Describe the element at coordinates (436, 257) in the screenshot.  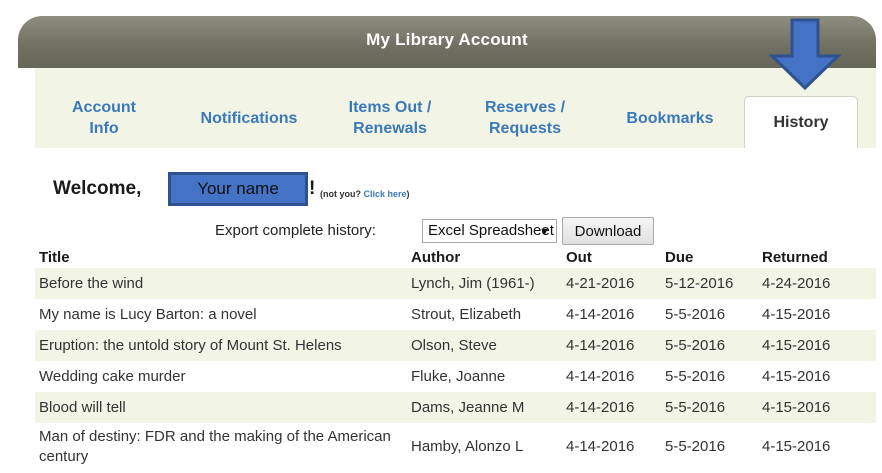
I see `column-header-author: Author` at that location.